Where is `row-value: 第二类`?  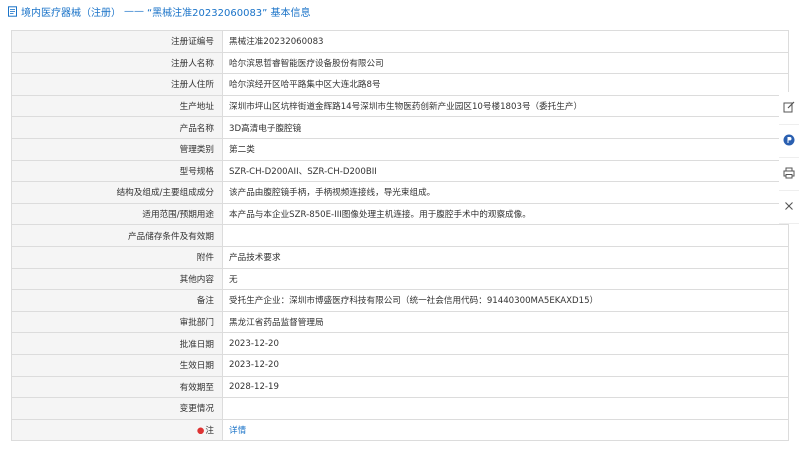 row-value: 第二类 is located at coordinates (505, 149).